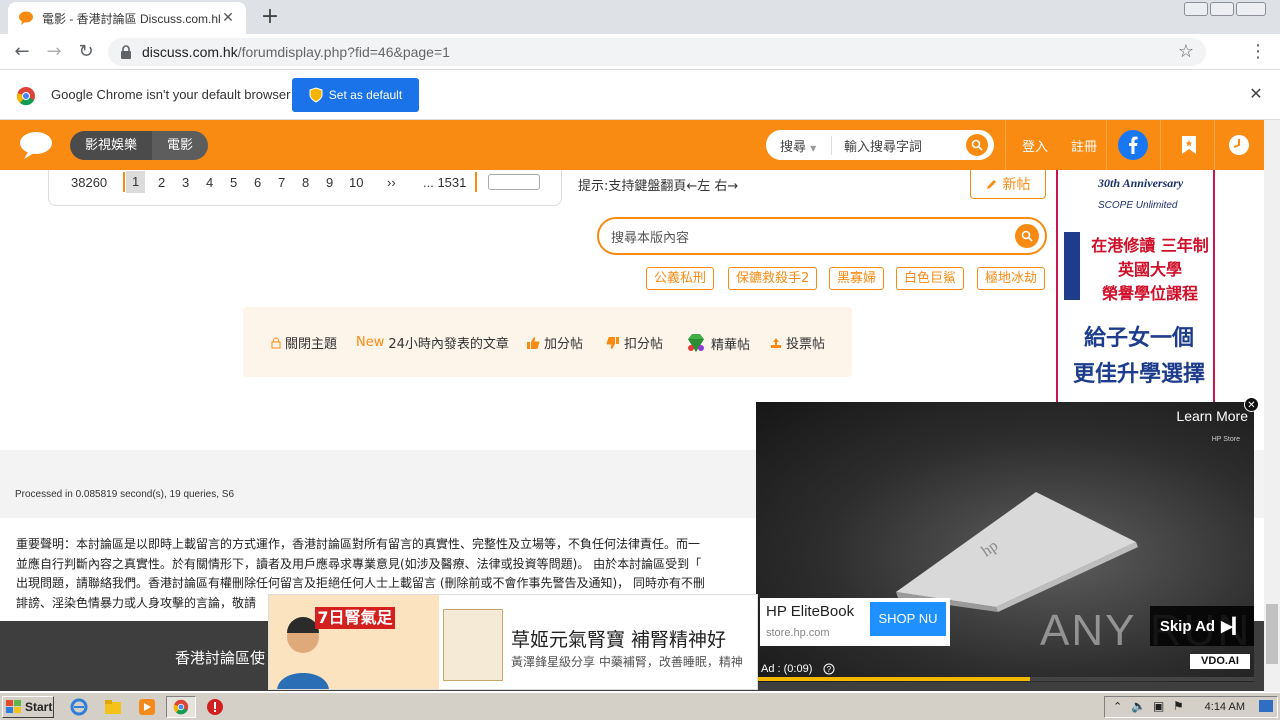 The image size is (1280, 720). What do you see at coordinates (797, 342) in the screenshot?
I see `filter-poll: 投票帖` at bounding box center [797, 342].